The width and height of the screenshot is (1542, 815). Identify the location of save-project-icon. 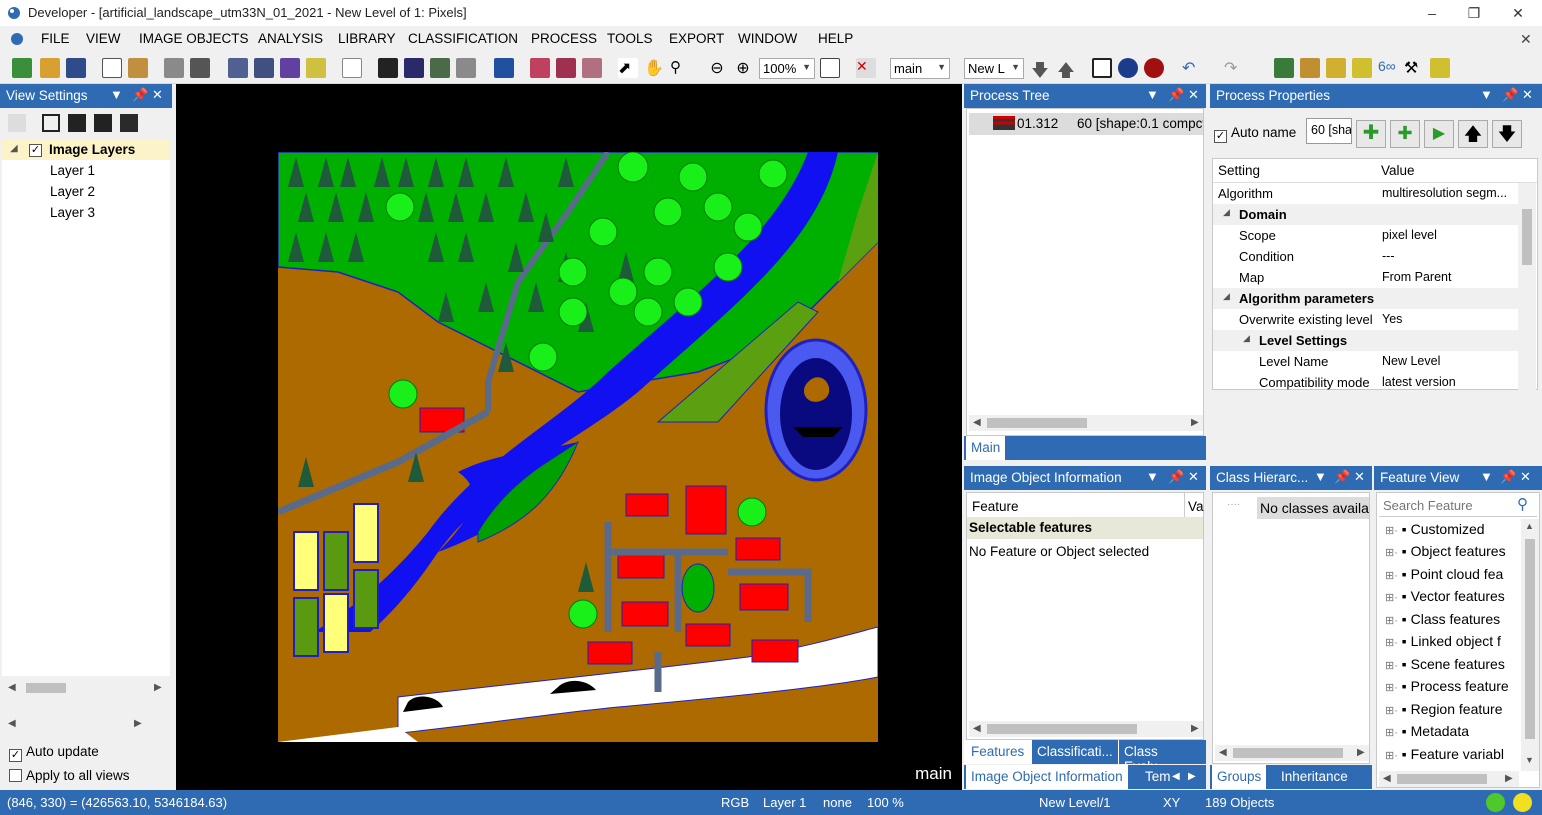
(76, 68).